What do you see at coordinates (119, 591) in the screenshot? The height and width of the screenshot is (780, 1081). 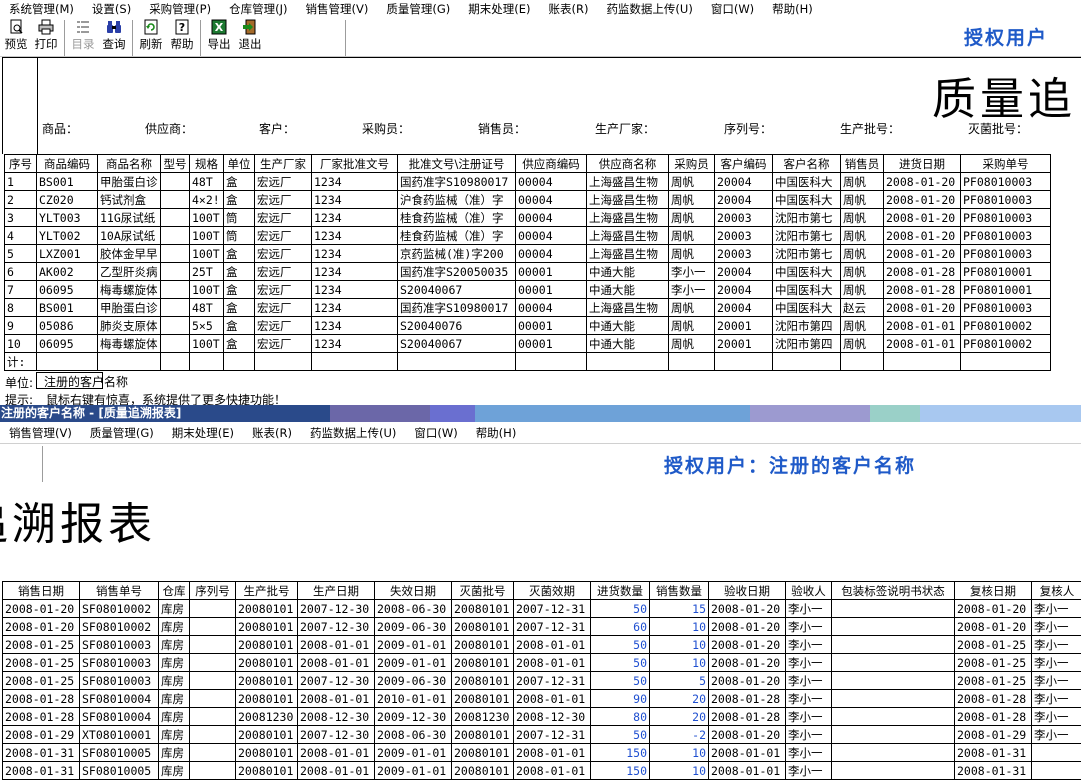 I see `column-header: 销售单号` at bounding box center [119, 591].